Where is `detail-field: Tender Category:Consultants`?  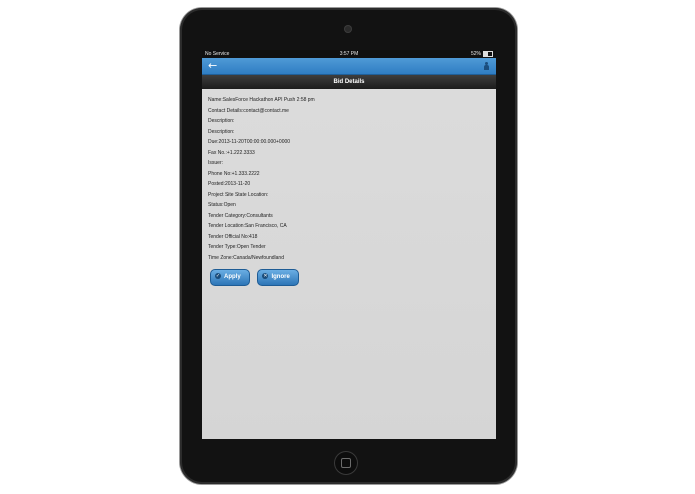 detail-field: Tender Category:Consultants is located at coordinates (240, 215).